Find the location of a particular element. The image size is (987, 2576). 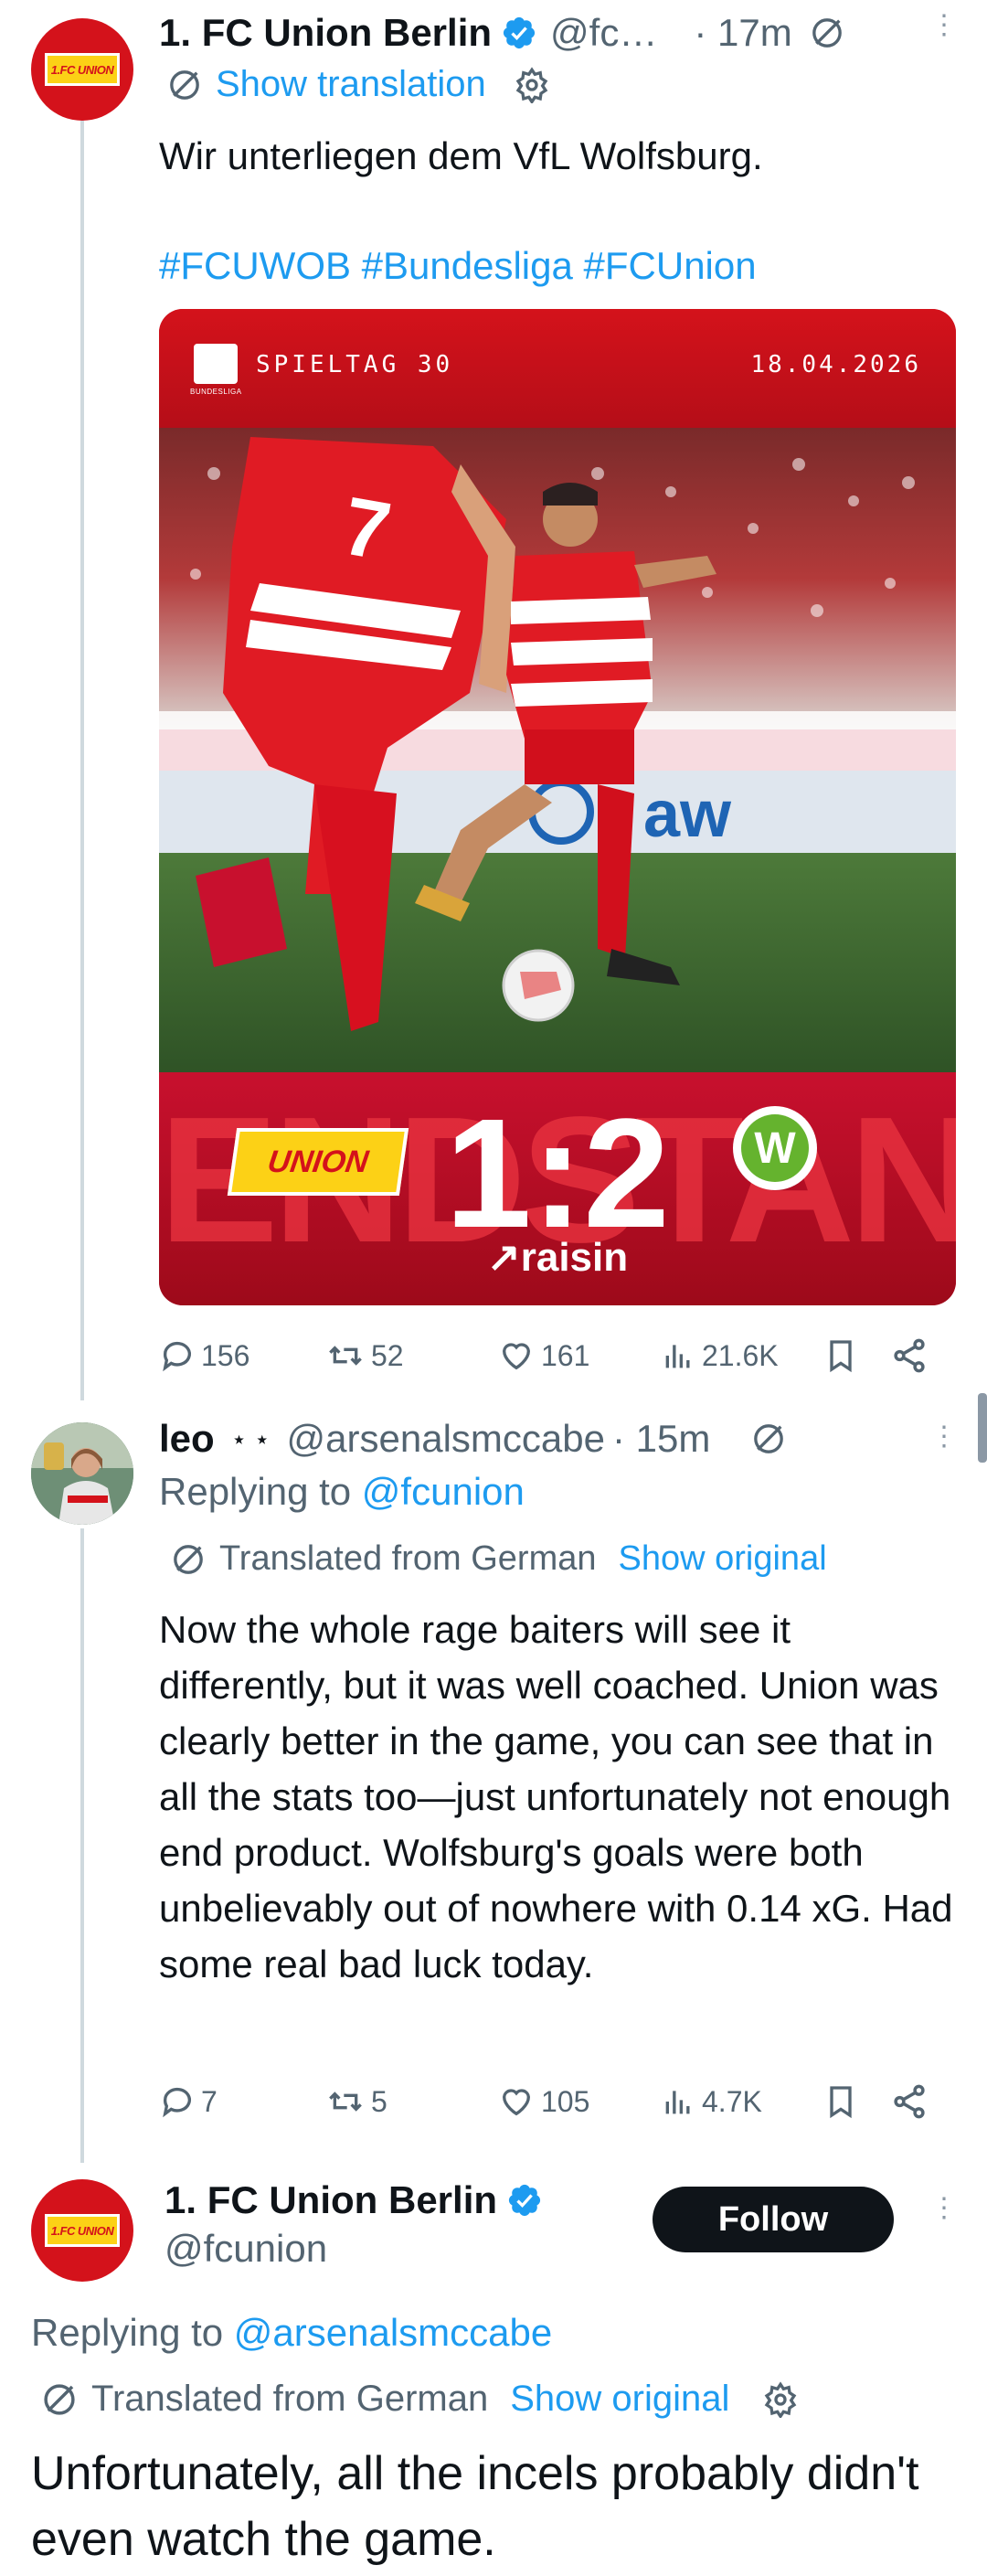

like-button: 105 is located at coordinates (543, 2101).